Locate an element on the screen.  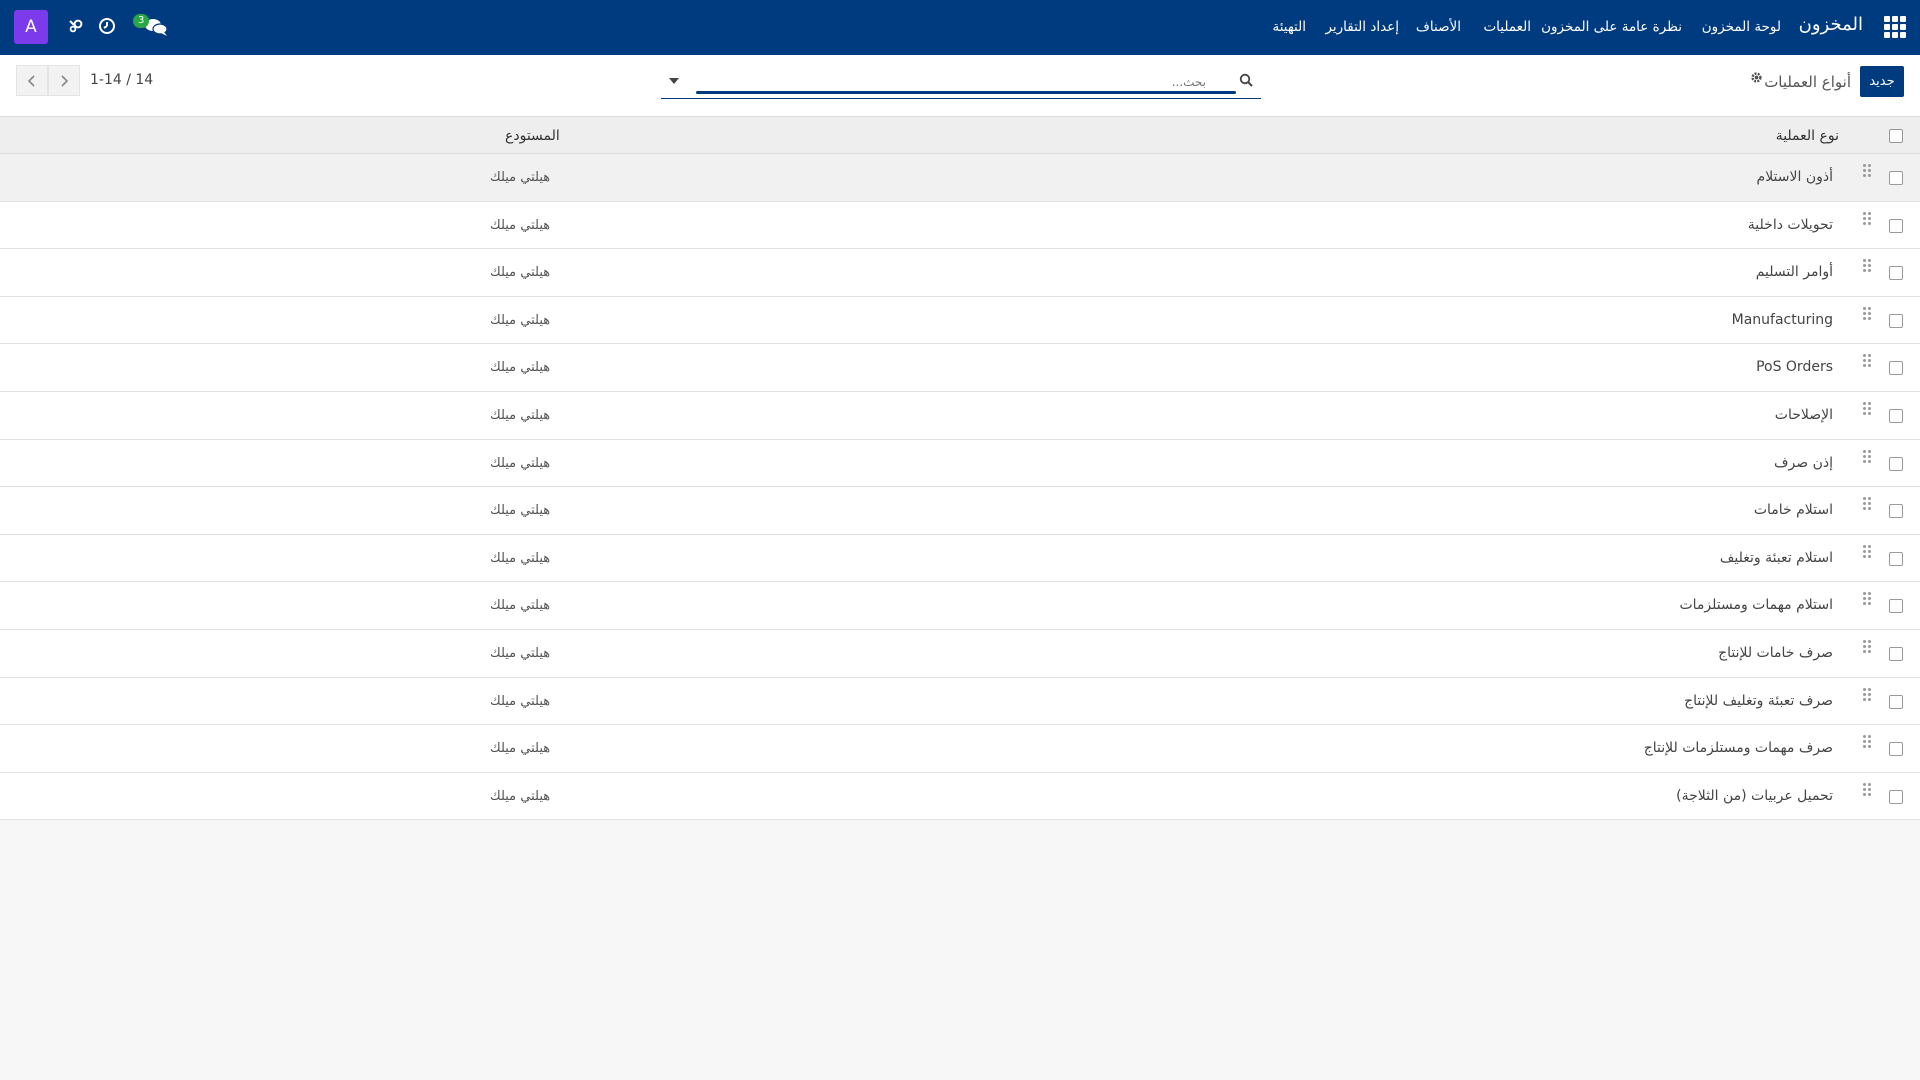
tools-icon is located at coordinates (76, 28).